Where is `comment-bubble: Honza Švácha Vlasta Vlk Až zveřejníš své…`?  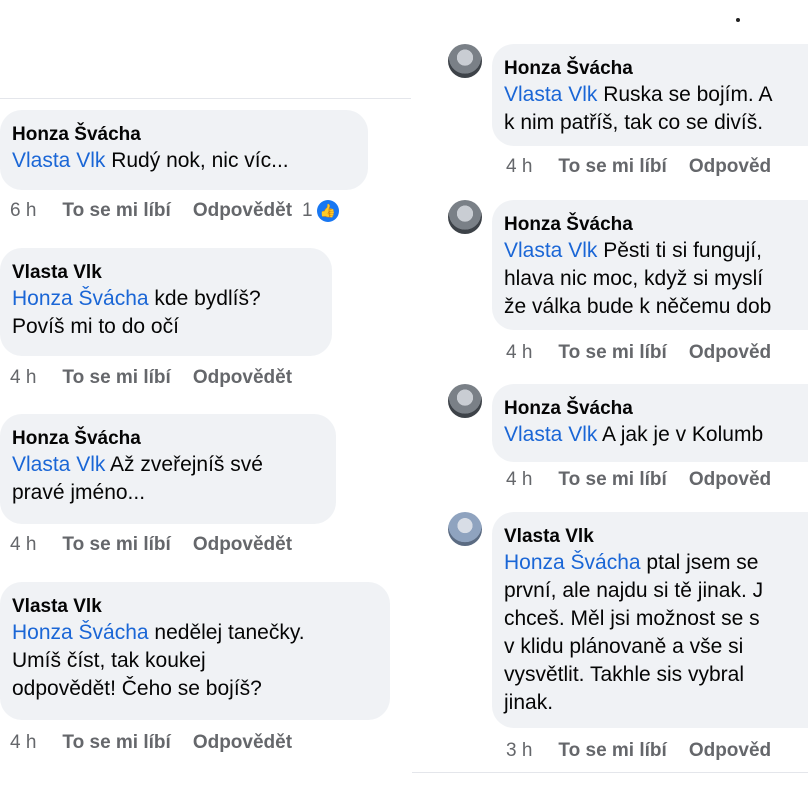 comment-bubble: Honza Švácha Vlasta Vlk Až zveřejníš své… is located at coordinates (168, 469).